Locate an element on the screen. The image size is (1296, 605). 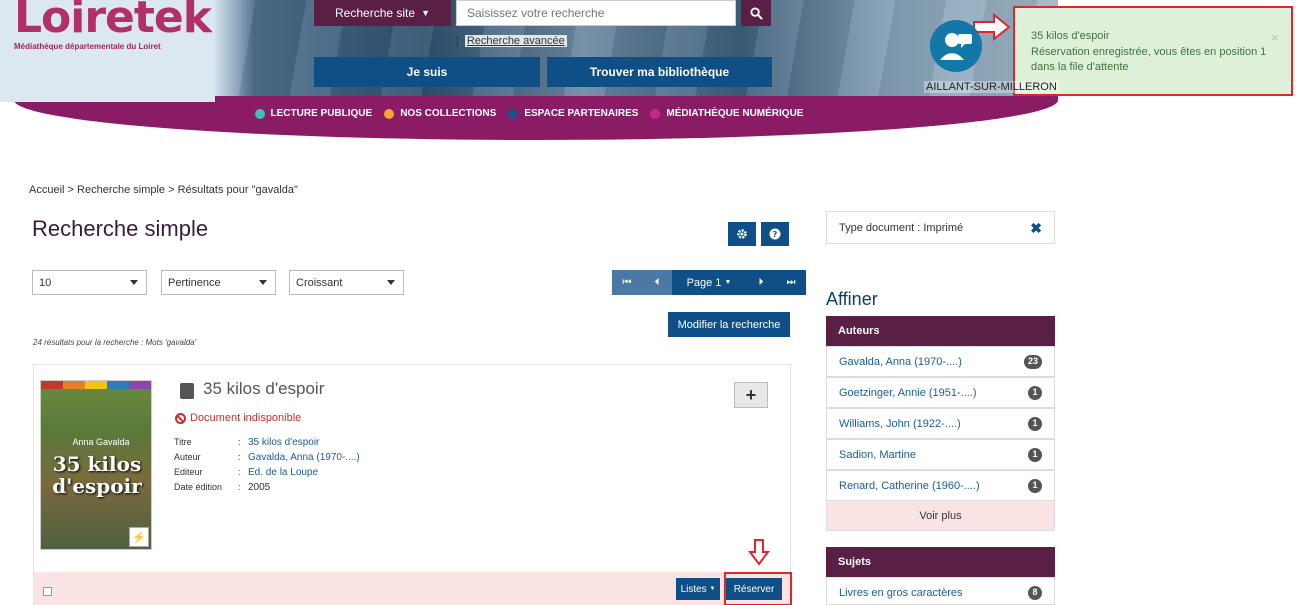
count-badge: 23 is located at coordinates (1032, 362).